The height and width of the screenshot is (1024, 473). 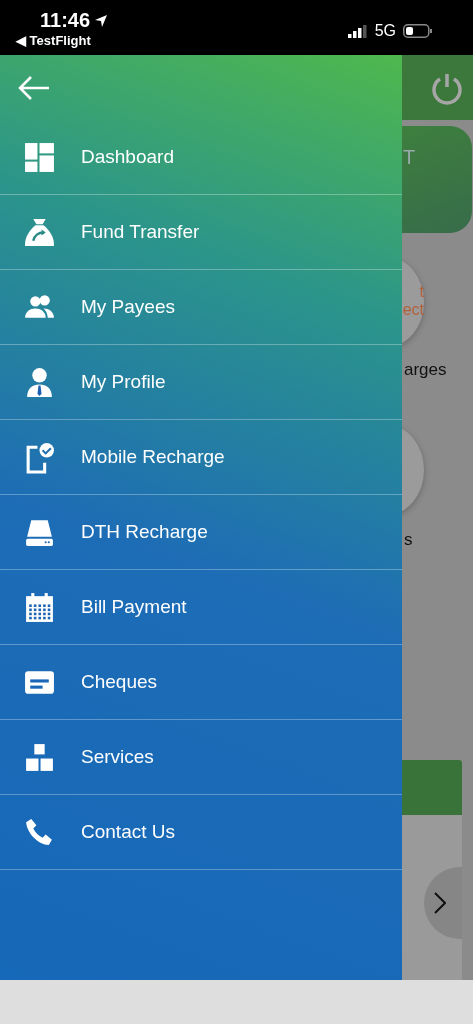 What do you see at coordinates (413, 301) in the screenshot?
I see `tile-text: t ect` at bounding box center [413, 301].